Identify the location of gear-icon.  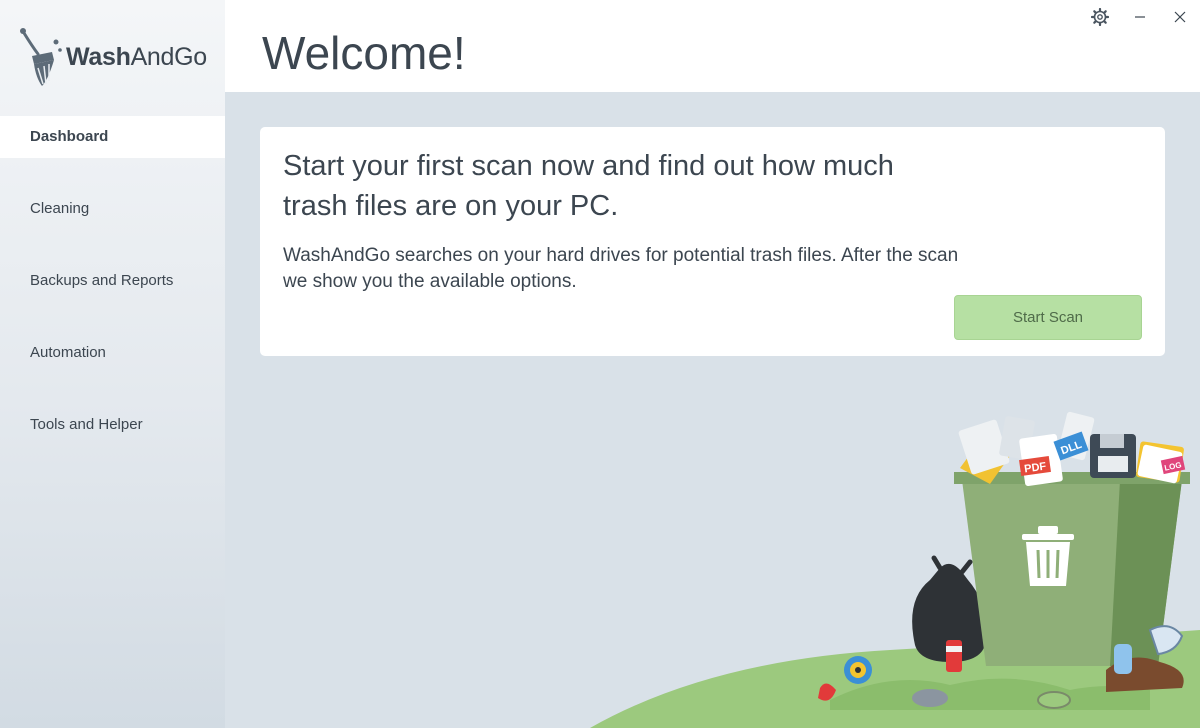
(1100, 17).